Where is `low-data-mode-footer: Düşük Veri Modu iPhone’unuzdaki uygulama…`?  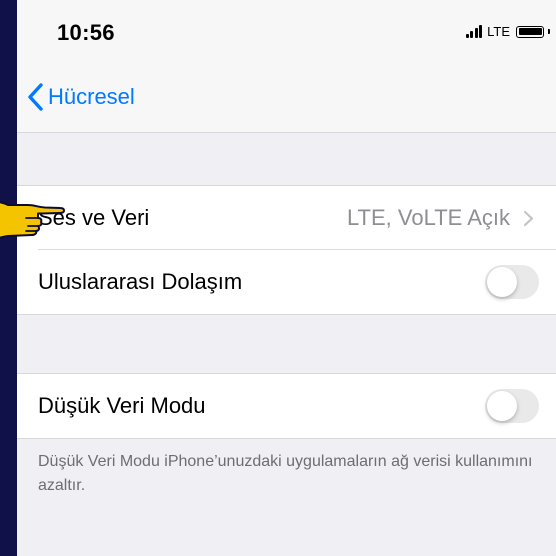
low-data-mode-footer: Düşük Veri Modu iPhone’unuzdaki uygulama… is located at coordinates (285, 473).